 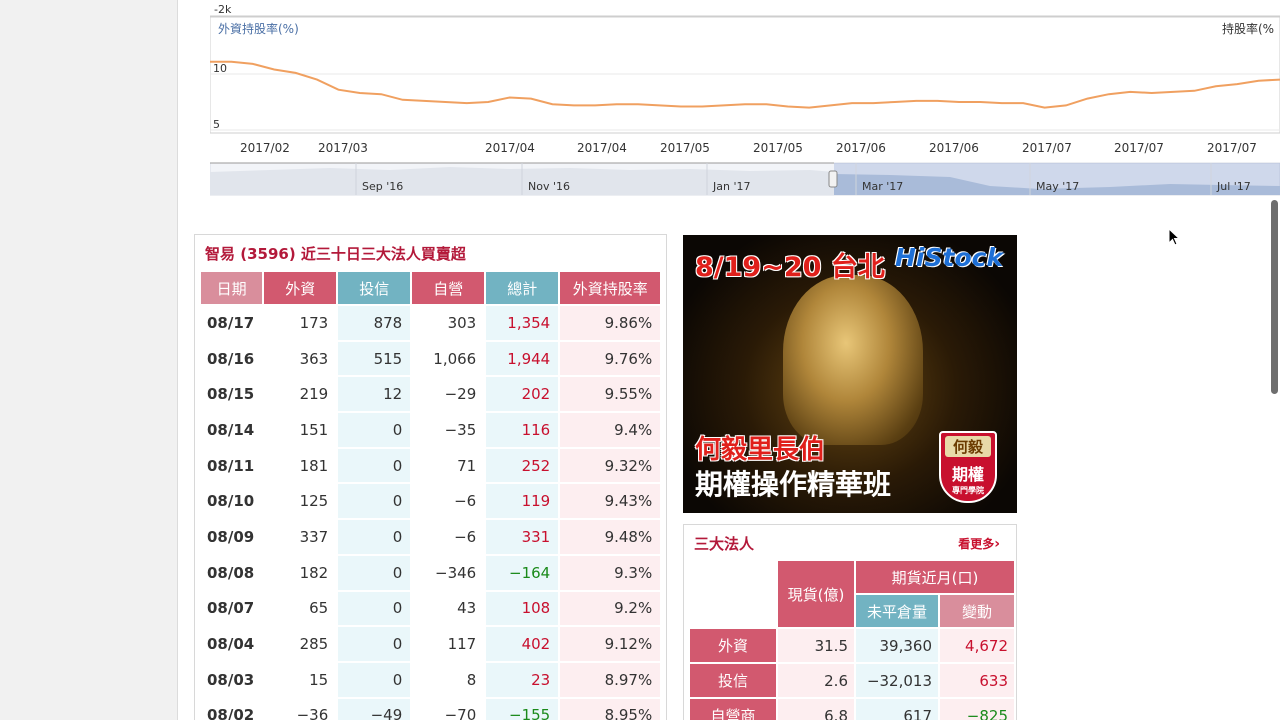 I want to click on table-row: 08/15 219 12 −29 202 9.55%, so click(x=431, y=394).